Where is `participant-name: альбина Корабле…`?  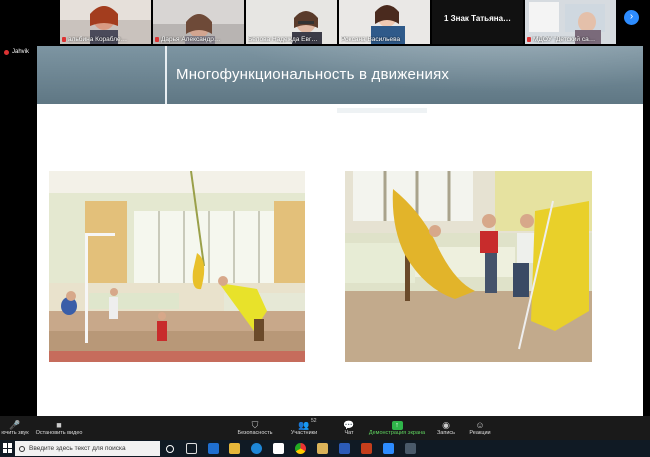 participant-name: альбина Корабле… is located at coordinates (98, 39).